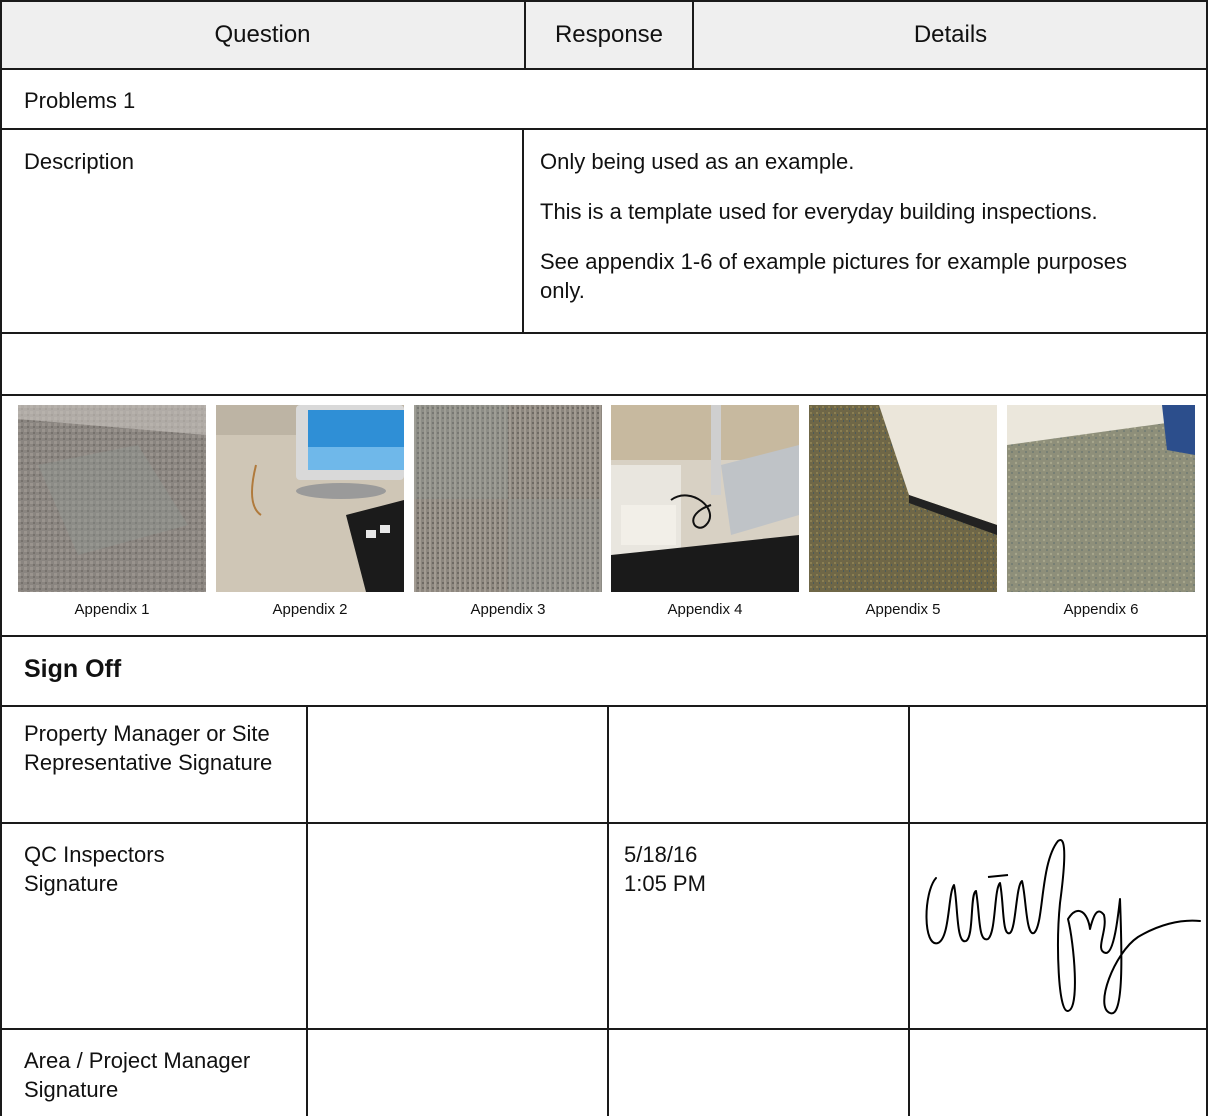 Image resolution: width=1208 pixels, height=1116 pixels. I want to click on appendix-caption-3: Appendix 3, so click(508, 609).